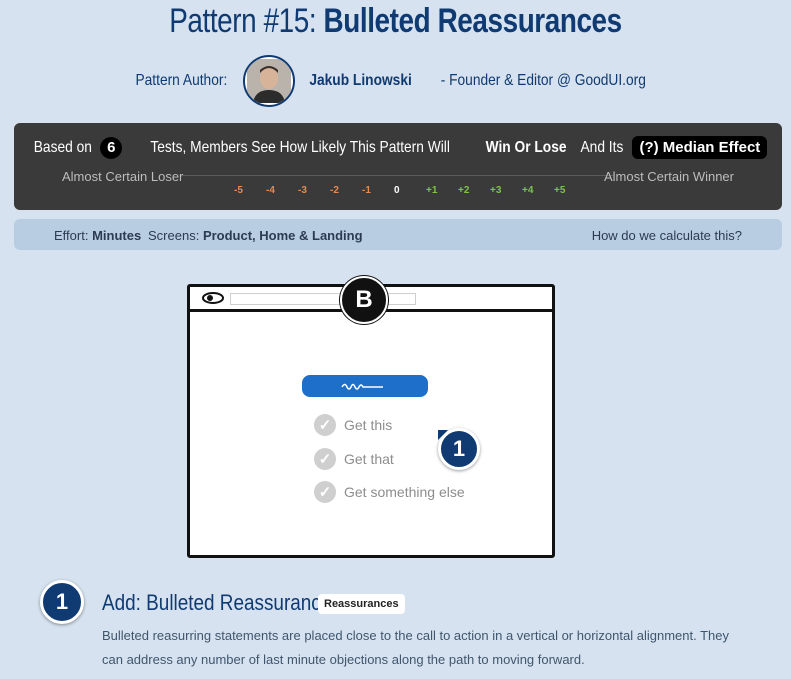 This screenshot has height=679, width=791. What do you see at coordinates (360, 81) in the screenshot?
I see `author-name: Jakub Linowski` at bounding box center [360, 81].